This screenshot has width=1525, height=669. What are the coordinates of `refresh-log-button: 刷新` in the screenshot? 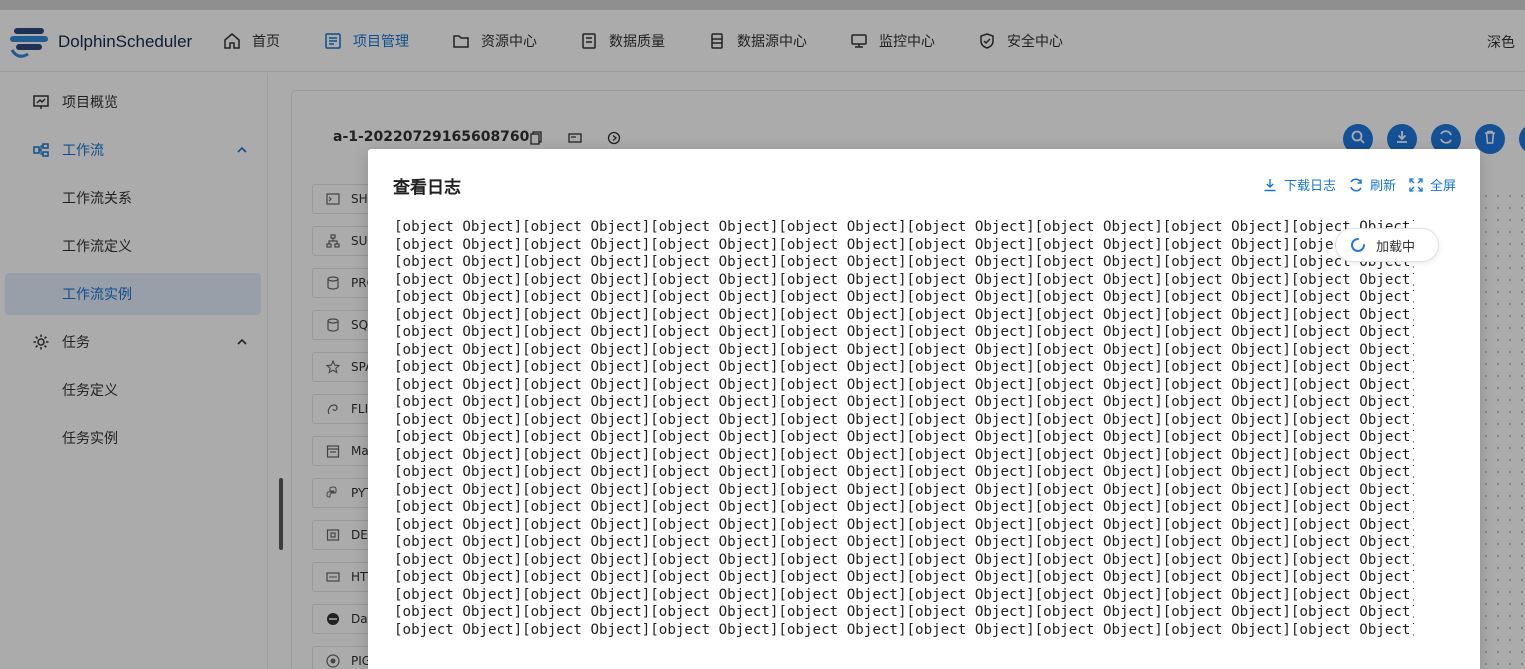 It's located at (1372, 184).